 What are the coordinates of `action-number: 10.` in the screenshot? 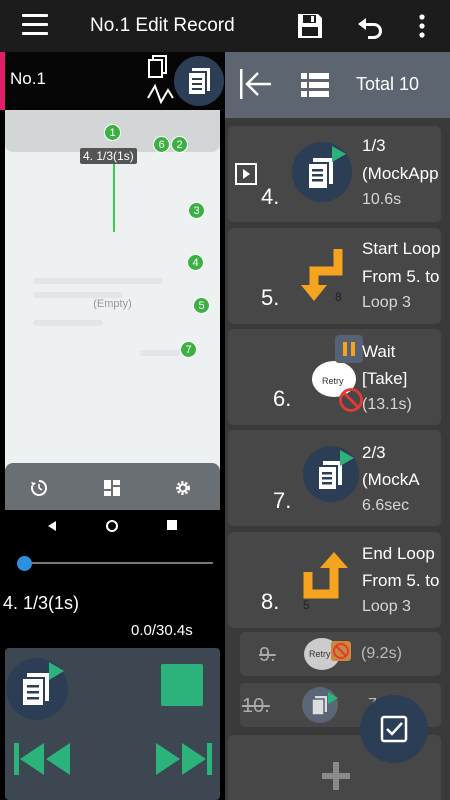 It's located at (256, 706).